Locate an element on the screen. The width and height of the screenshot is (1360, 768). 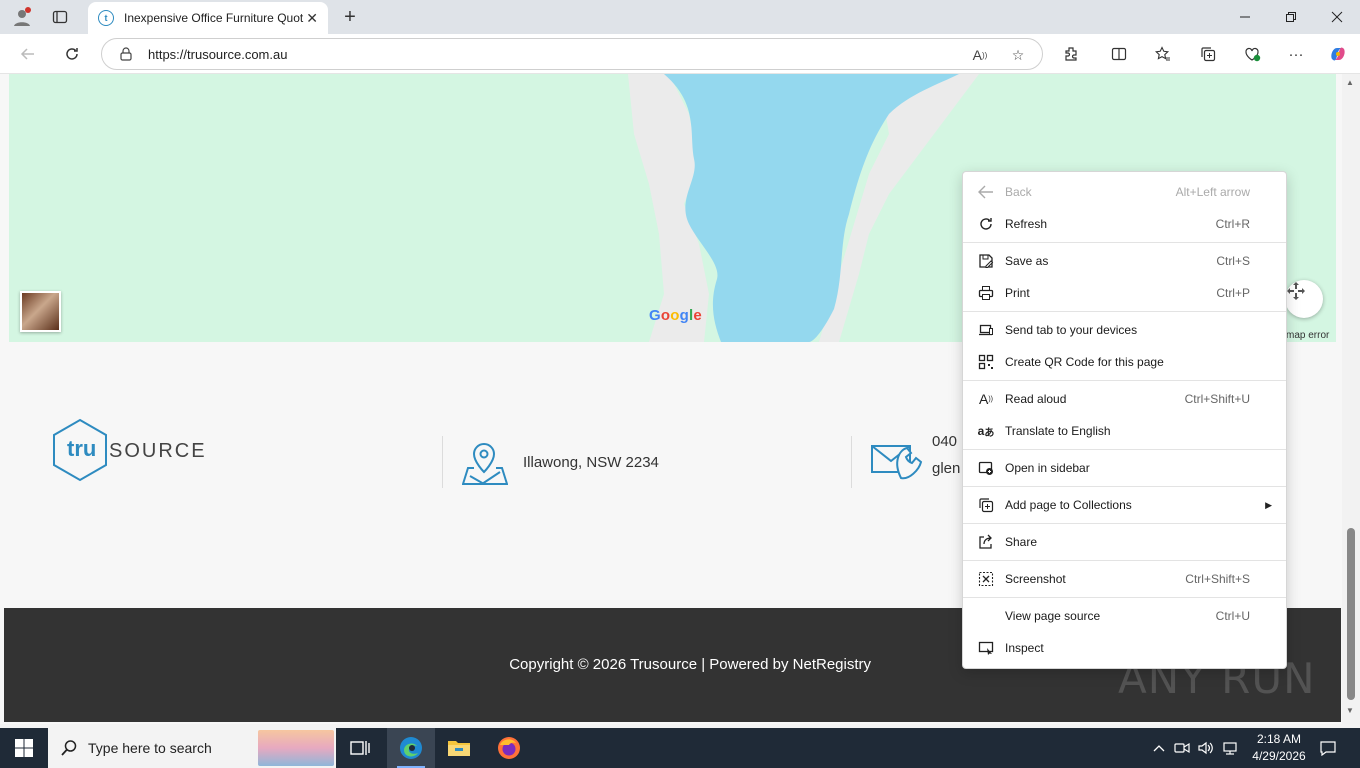
street-view-thumbnail is located at coordinates (40, 311).